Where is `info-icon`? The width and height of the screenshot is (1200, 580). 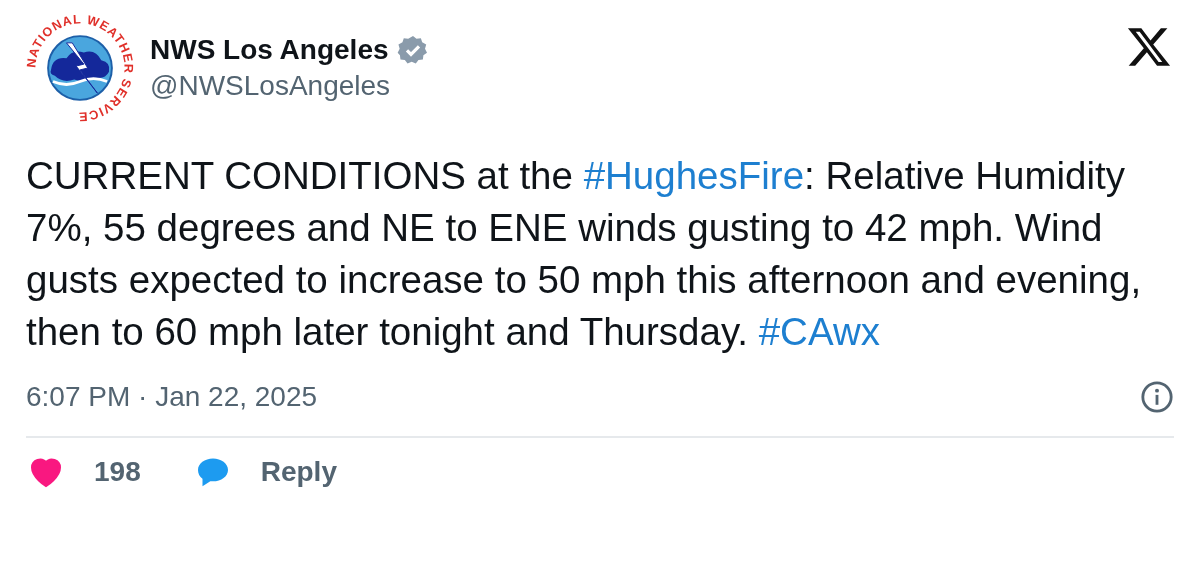
info-icon is located at coordinates (1157, 397).